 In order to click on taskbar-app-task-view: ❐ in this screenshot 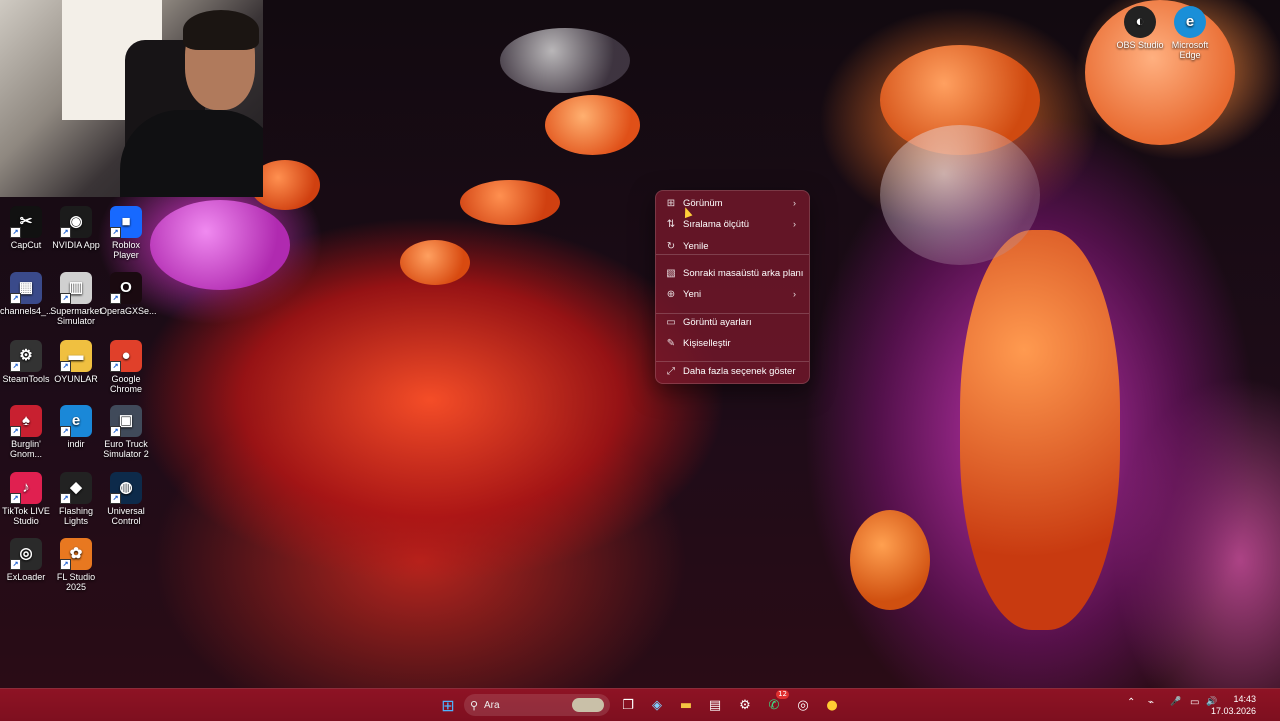, I will do `click(628, 705)`.